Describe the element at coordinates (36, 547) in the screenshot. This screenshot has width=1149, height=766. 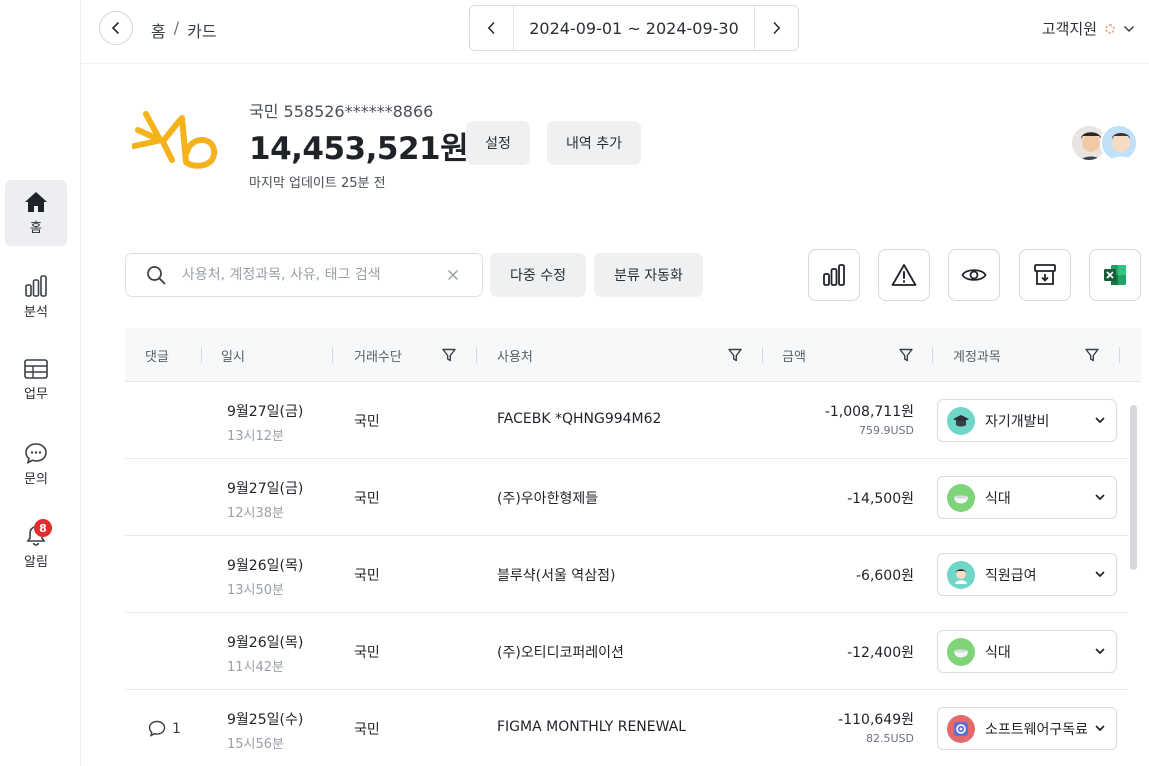
I see `sidebar-item-notifications: 8 알림` at that location.